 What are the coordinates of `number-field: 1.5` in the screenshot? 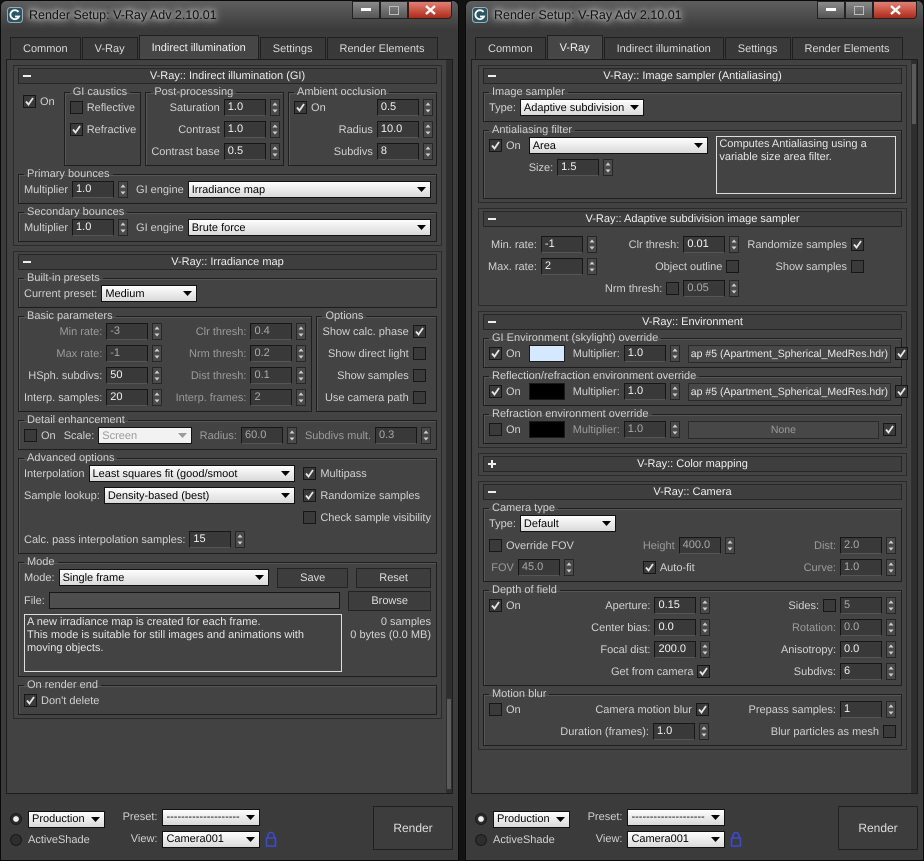 It's located at (578, 167).